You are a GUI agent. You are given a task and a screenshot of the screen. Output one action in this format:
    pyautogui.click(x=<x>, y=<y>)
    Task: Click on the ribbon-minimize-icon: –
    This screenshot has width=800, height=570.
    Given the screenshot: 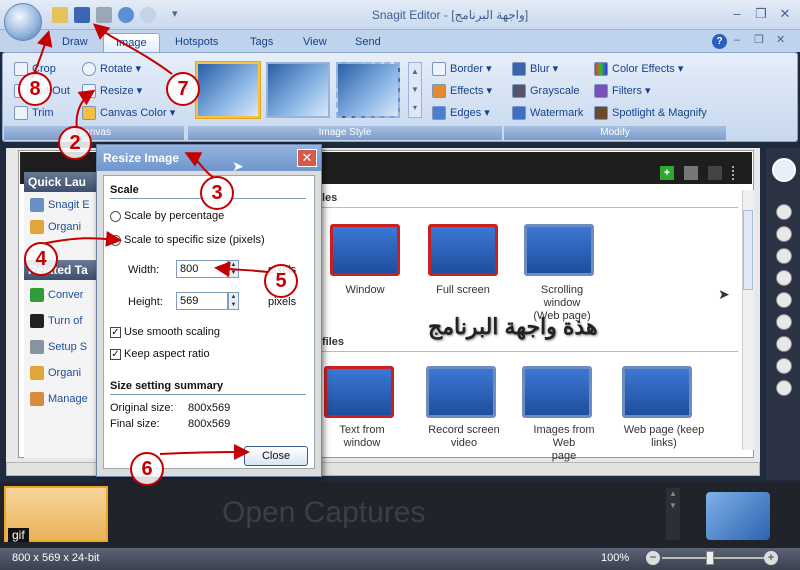 What is the action you would take?
    pyautogui.click(x=737, y=40)
    